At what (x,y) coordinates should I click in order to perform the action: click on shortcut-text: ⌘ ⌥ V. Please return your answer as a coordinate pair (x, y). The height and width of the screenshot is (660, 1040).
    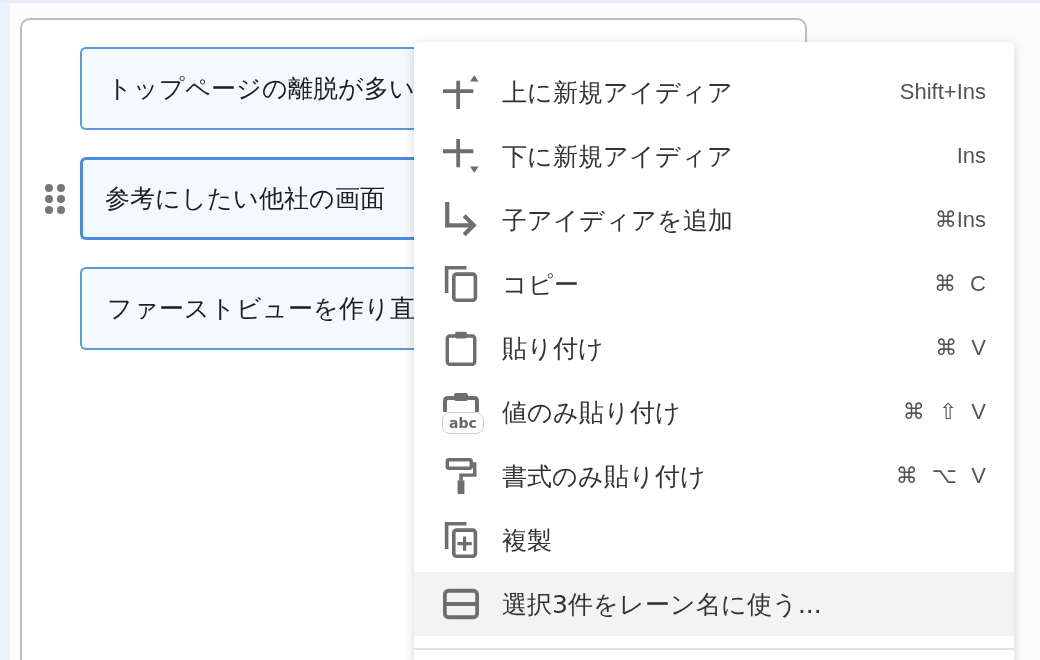
    Looking at the image, I should click on (940, 476).